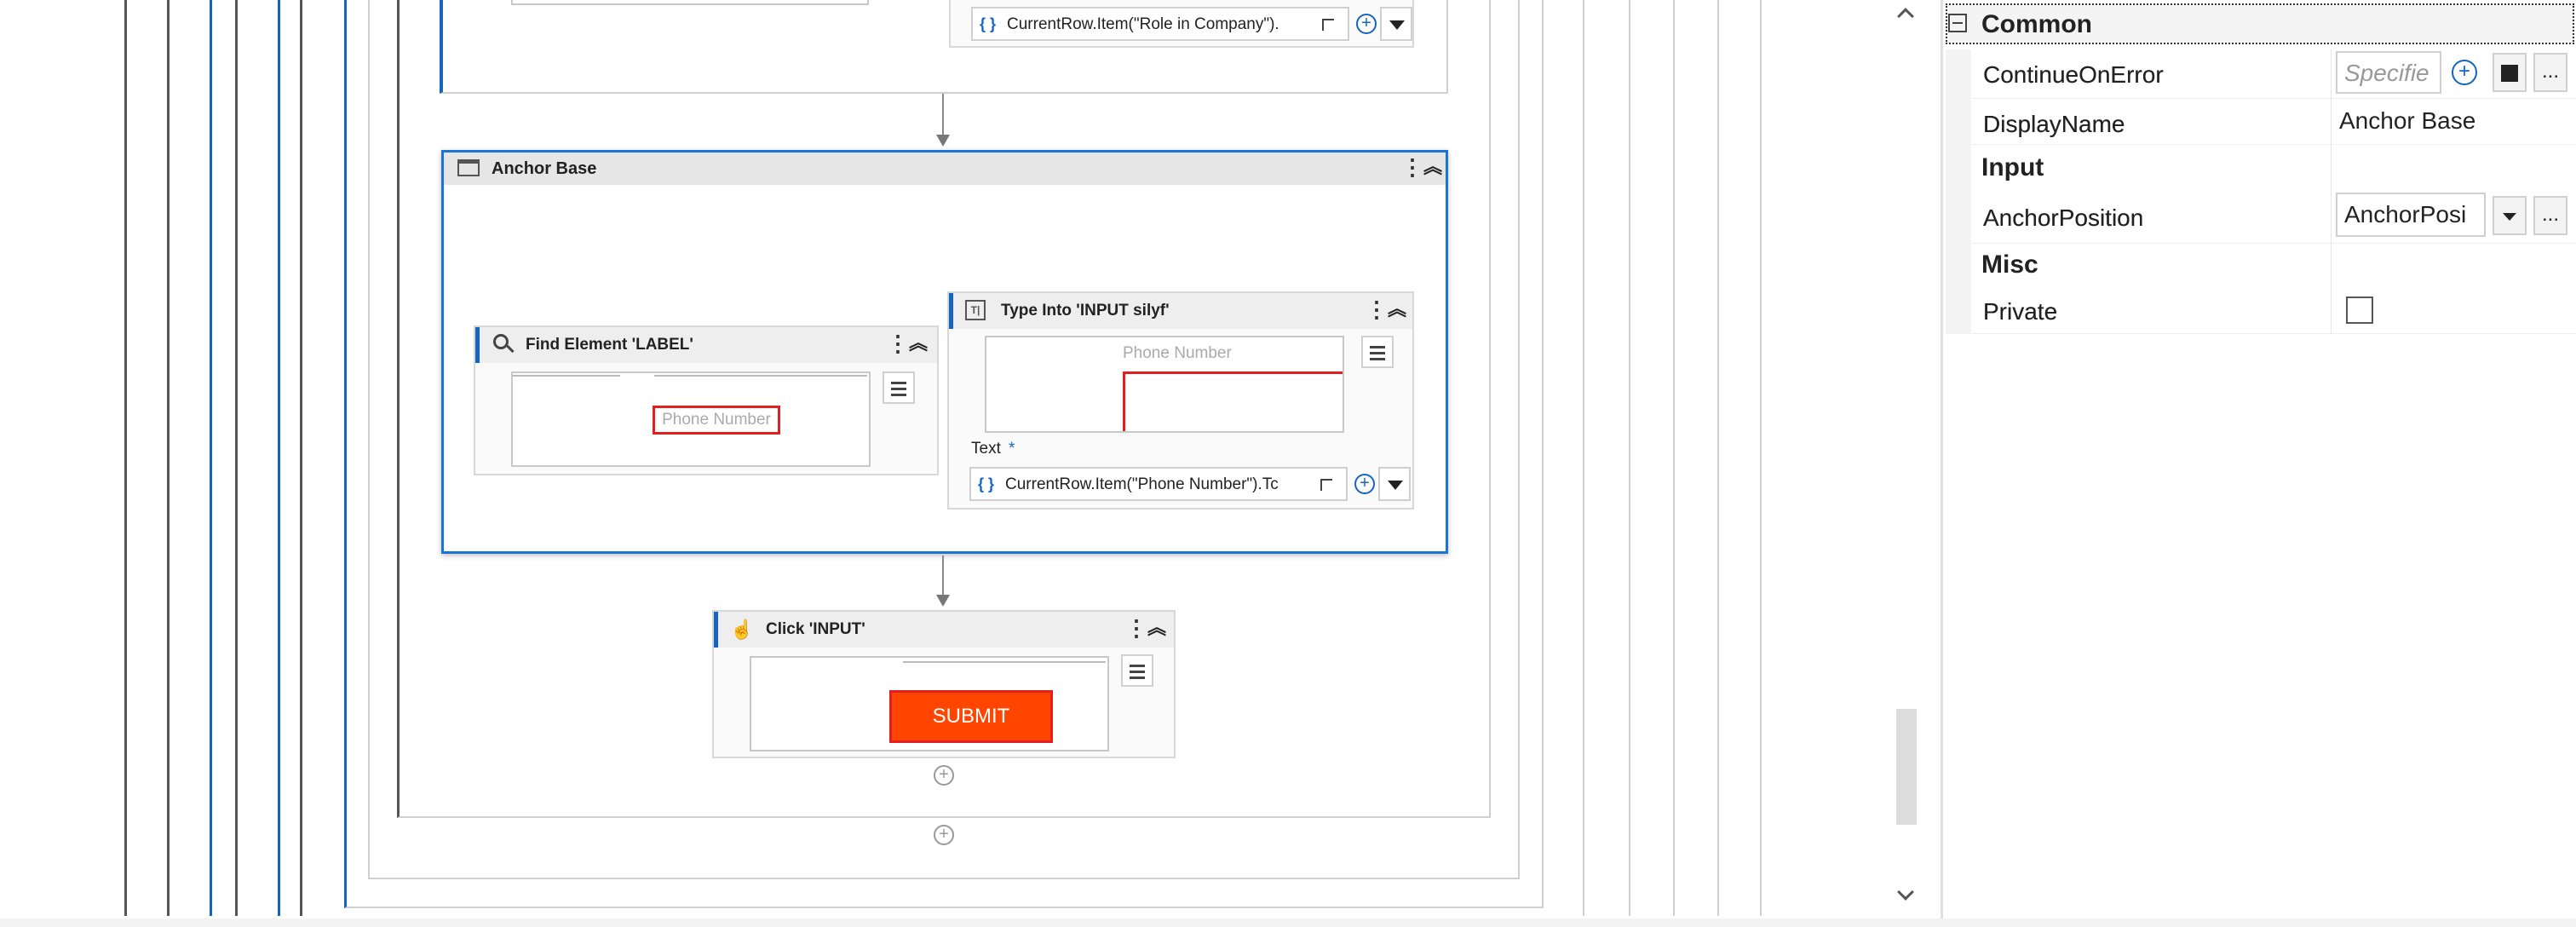  Describe the element at coordinates (511, 349) in the screenshot. I see `search-icon-handle` at that location.